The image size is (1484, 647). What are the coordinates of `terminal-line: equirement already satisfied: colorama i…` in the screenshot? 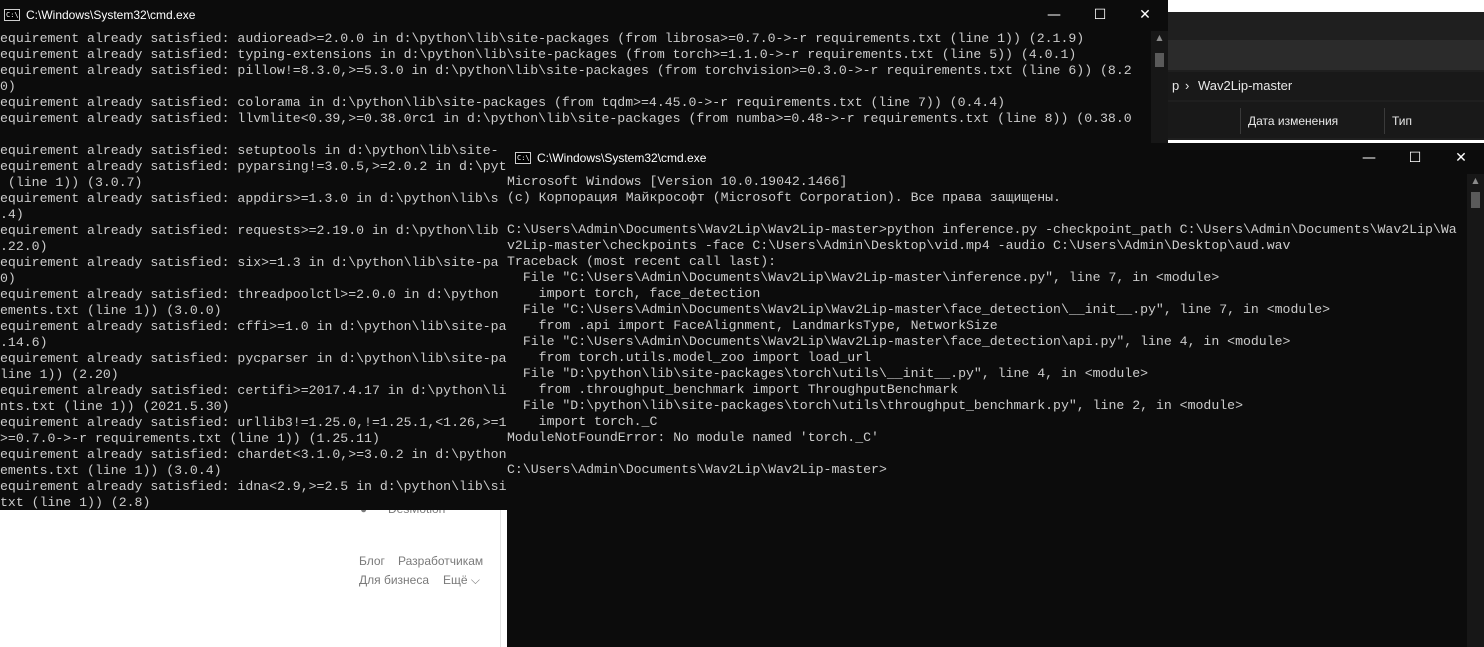 It's located at (503, 102).